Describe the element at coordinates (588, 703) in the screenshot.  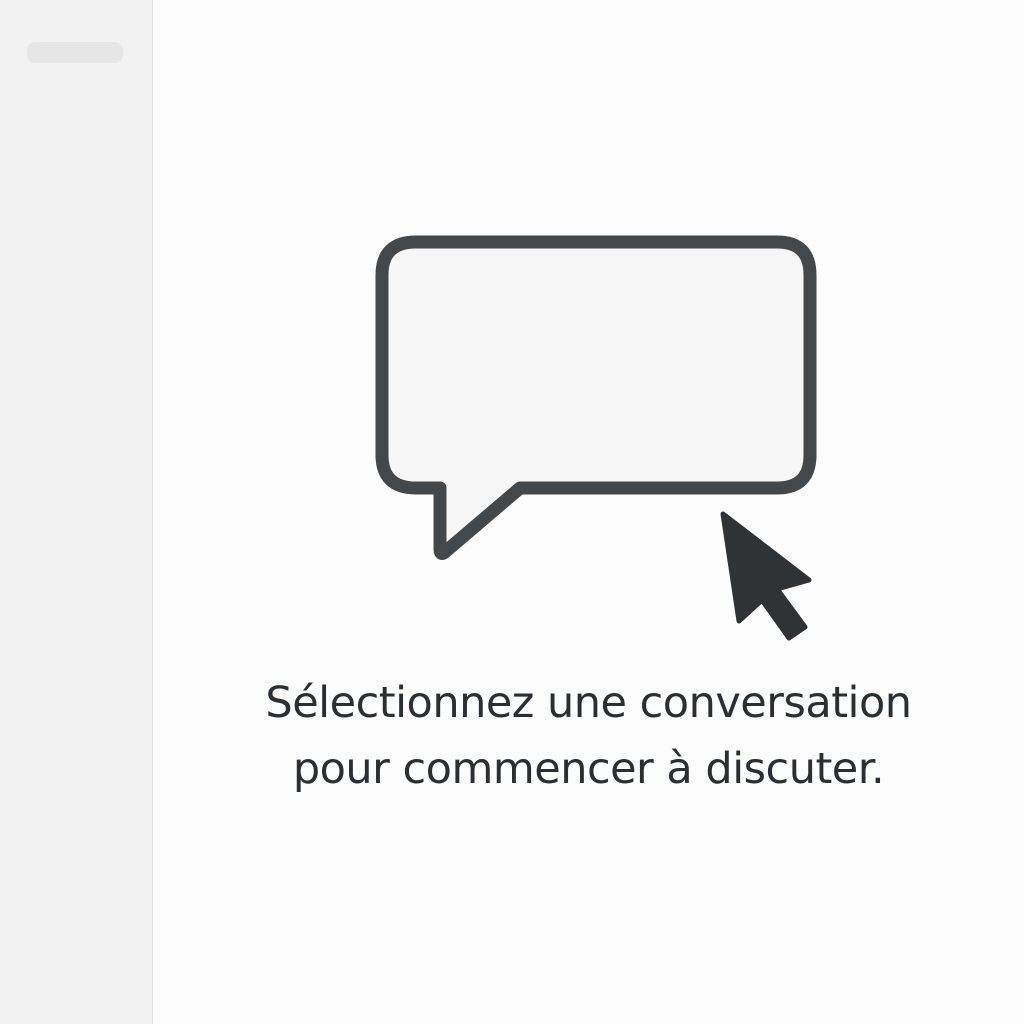
I see `empty-state-message-line-1: Sélectionnez une conversation` at that location.